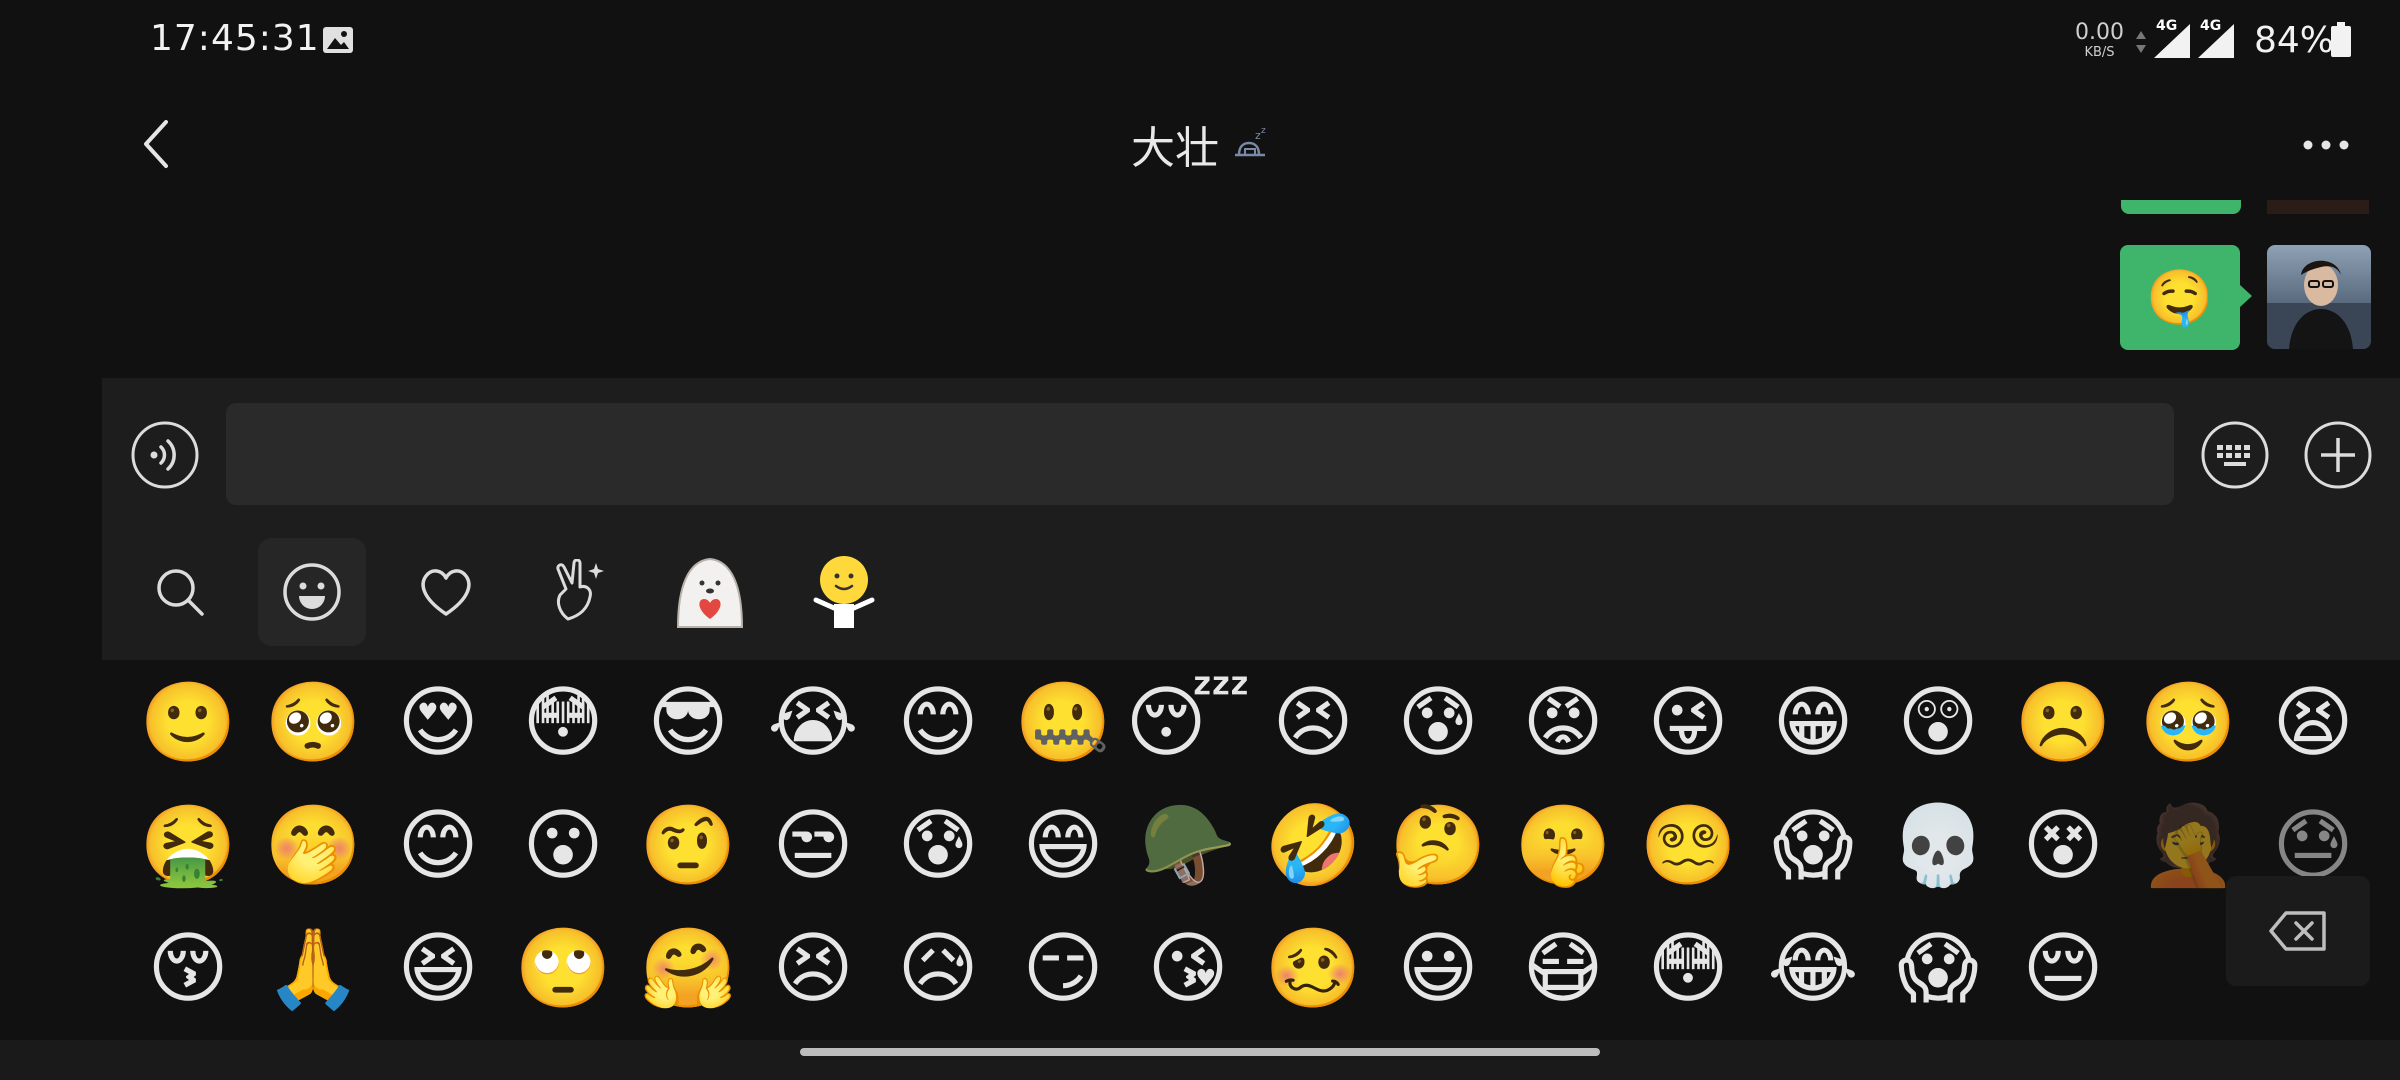  I want to click on emoji-item: 🪖, so click(1188, 846).